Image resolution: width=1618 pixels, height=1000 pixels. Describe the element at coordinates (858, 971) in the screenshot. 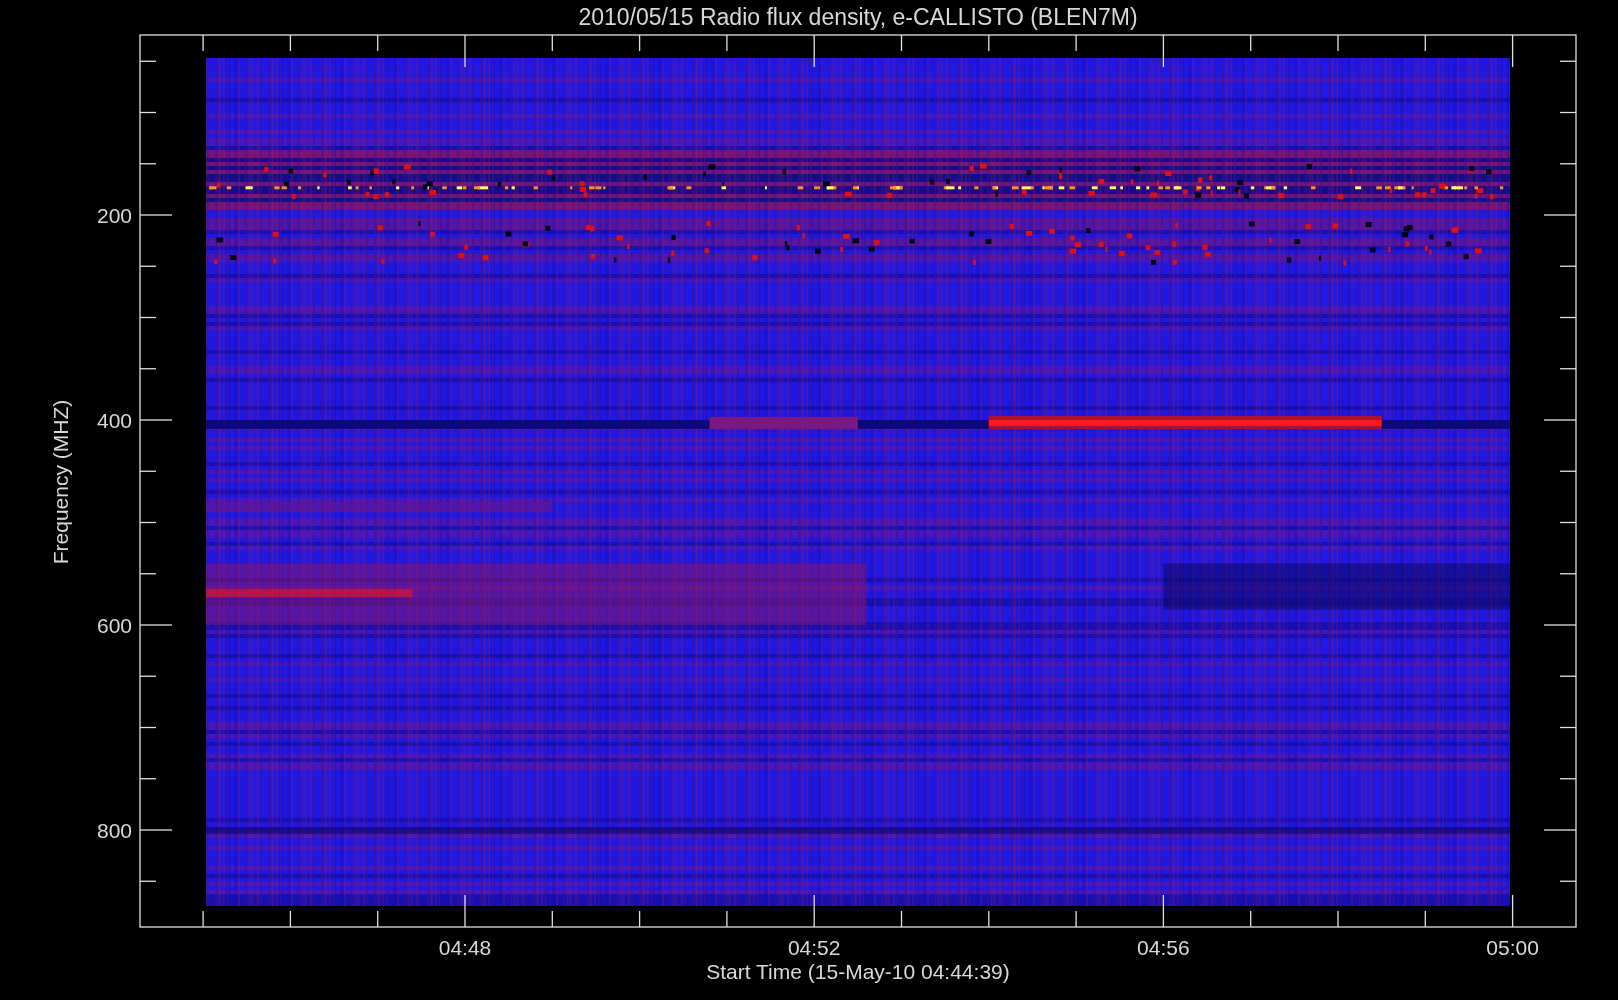

I see `x-axis-label: Start Time (15-May-10 04:44:39)` at that location.